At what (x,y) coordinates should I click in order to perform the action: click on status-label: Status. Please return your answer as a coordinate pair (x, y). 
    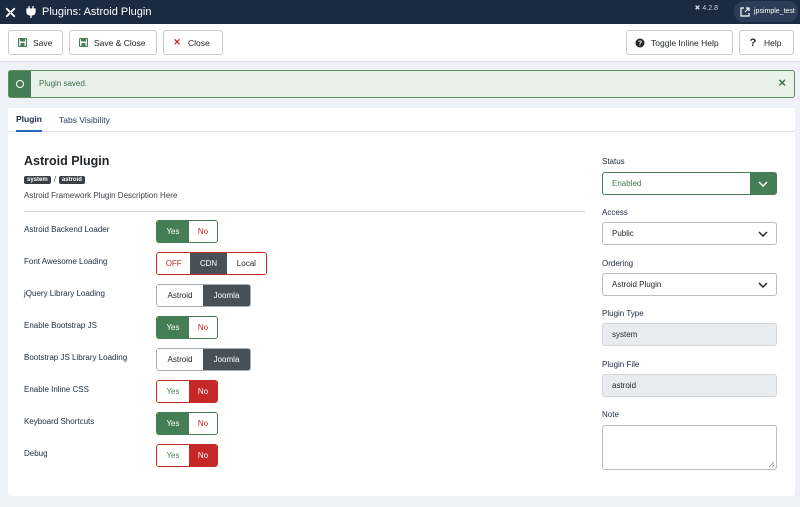
    Looking at the image, I should click on (613, 161).